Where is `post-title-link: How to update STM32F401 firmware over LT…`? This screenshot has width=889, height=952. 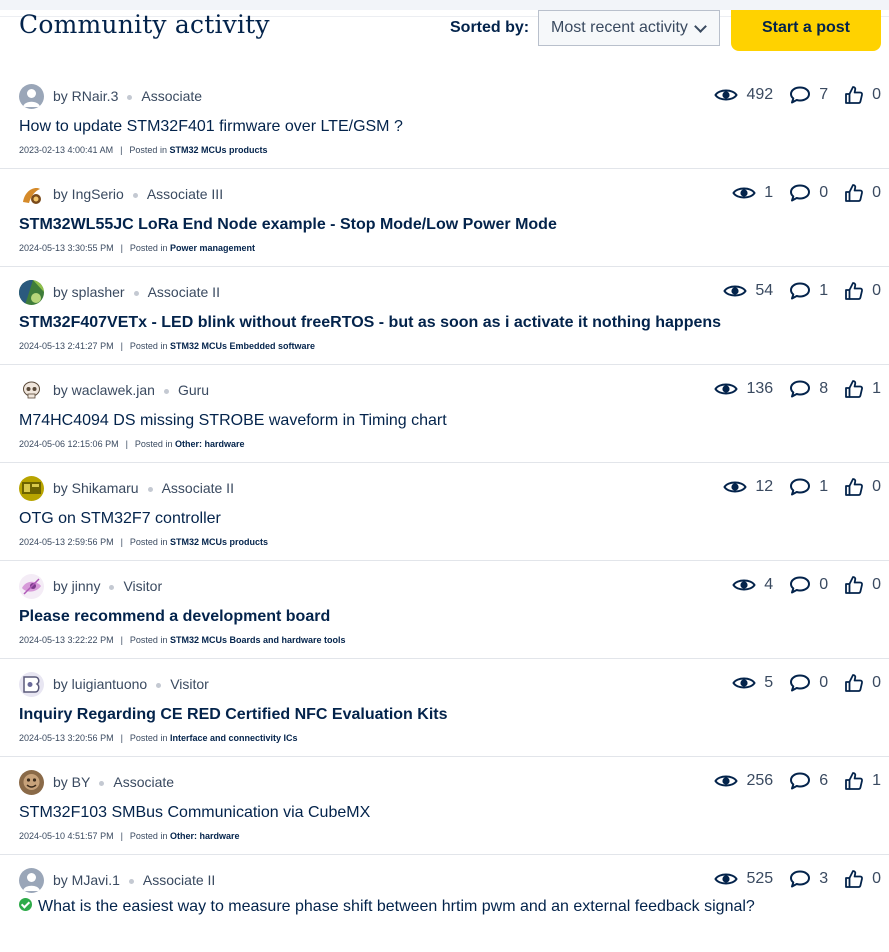 post-title-link: How to update STM32F401 firmware over LT… is located at coordinates (211, 127).